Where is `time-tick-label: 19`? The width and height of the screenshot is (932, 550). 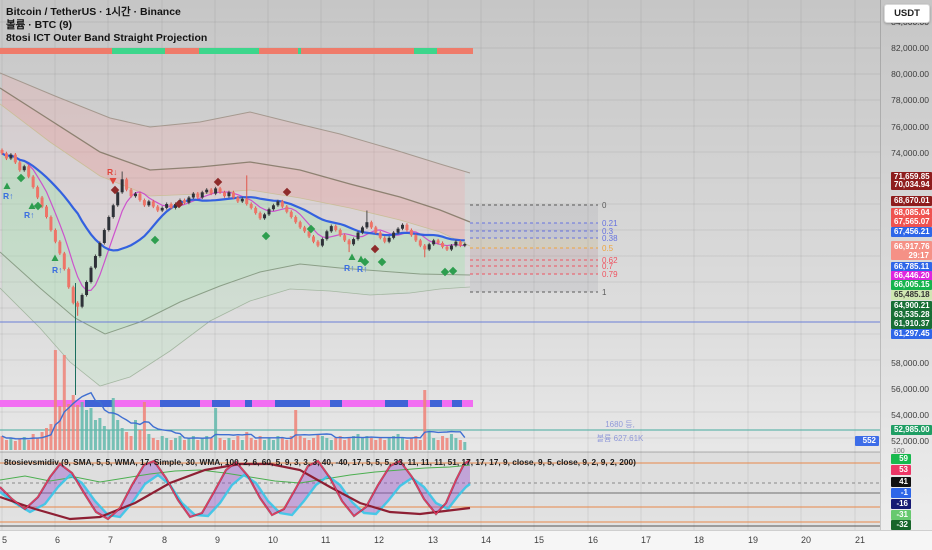 time-tick-label: 19 is located at coordinates (753, 540).